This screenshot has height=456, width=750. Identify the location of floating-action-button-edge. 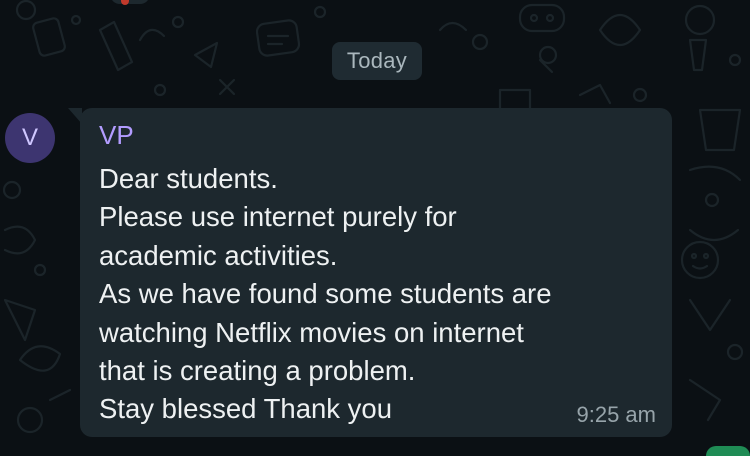
(728, 451).